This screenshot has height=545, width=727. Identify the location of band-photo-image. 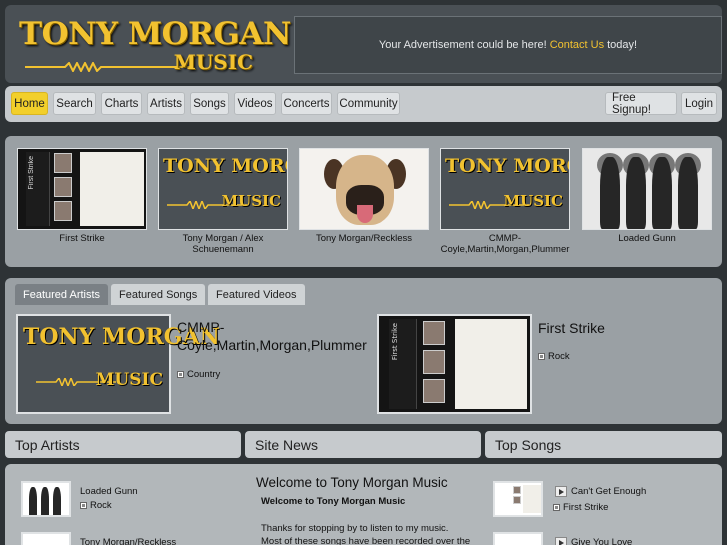
(647, 189).